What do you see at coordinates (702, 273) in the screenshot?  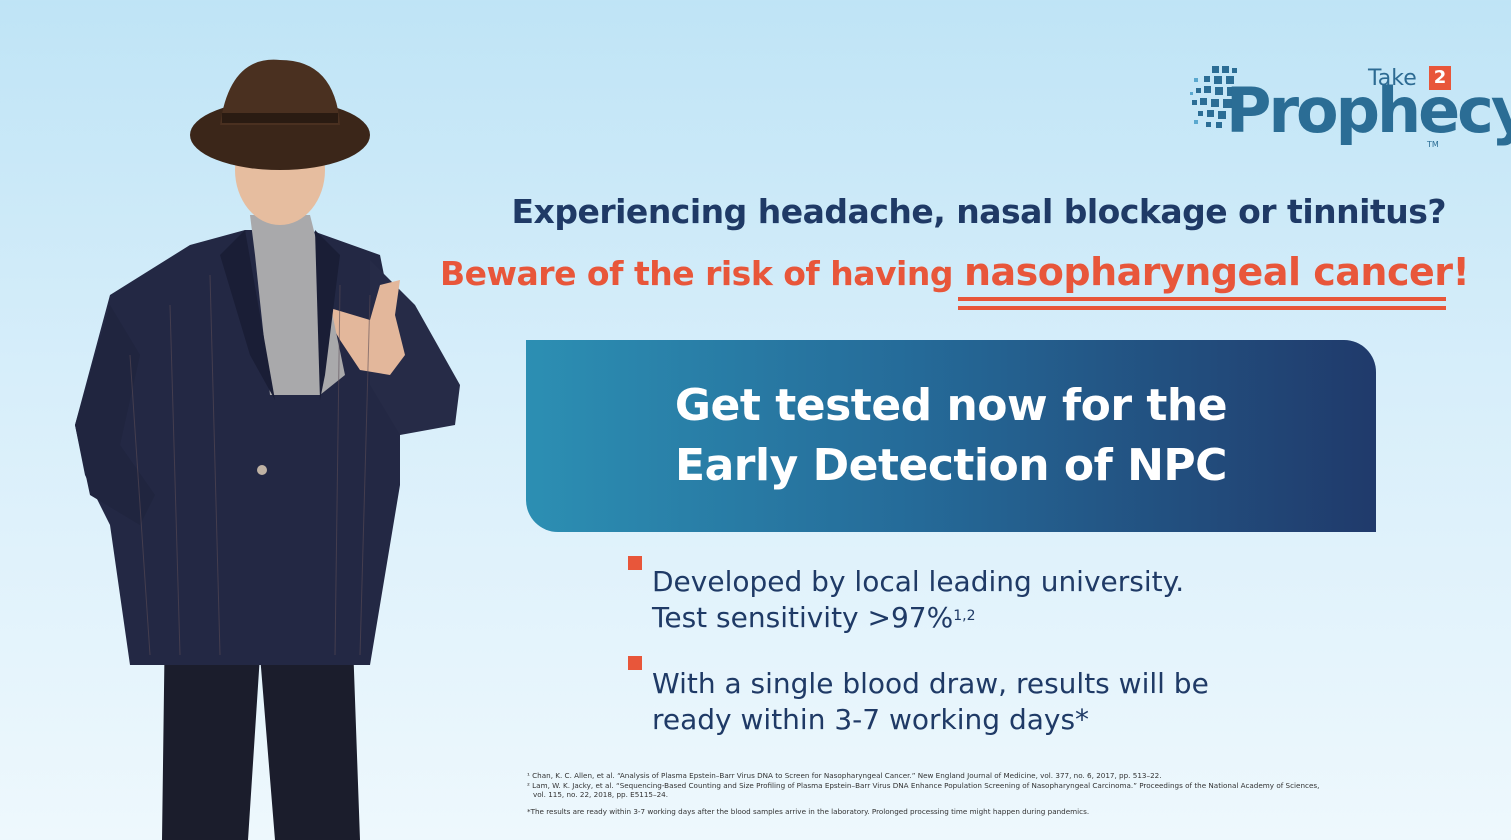 I see `warning-prefix: Beware of the risk of having` at bounding box center [702, 273].